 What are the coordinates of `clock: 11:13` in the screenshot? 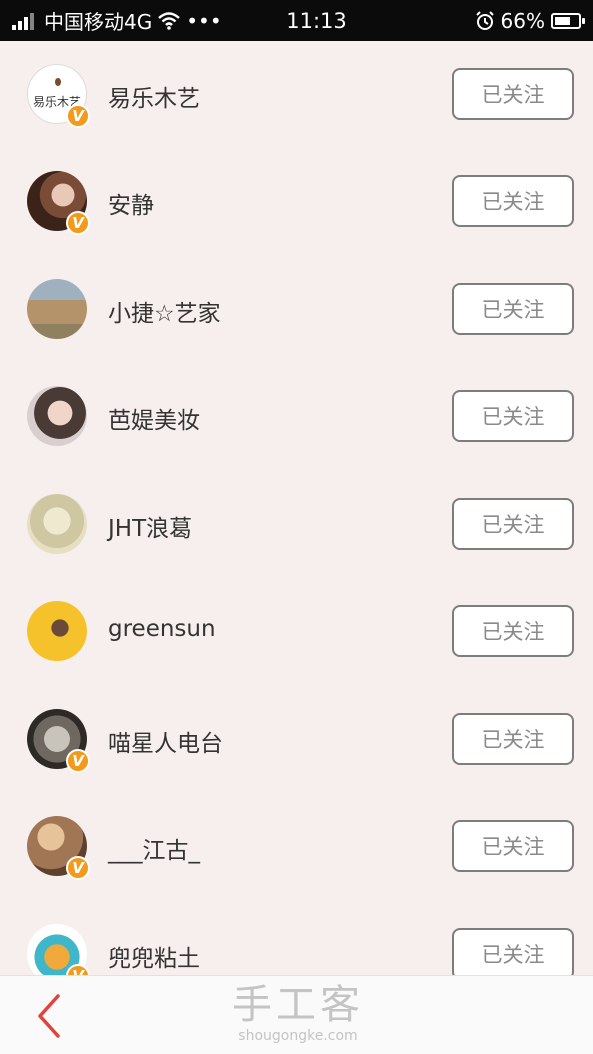 It's located at (316, 20).